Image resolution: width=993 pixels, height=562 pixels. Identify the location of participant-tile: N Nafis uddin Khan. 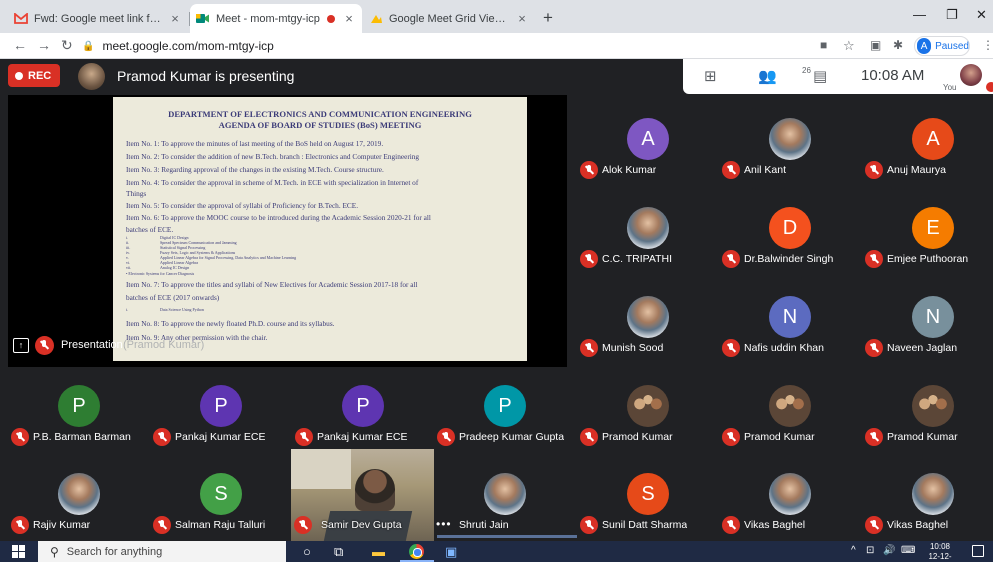
(790, 320).